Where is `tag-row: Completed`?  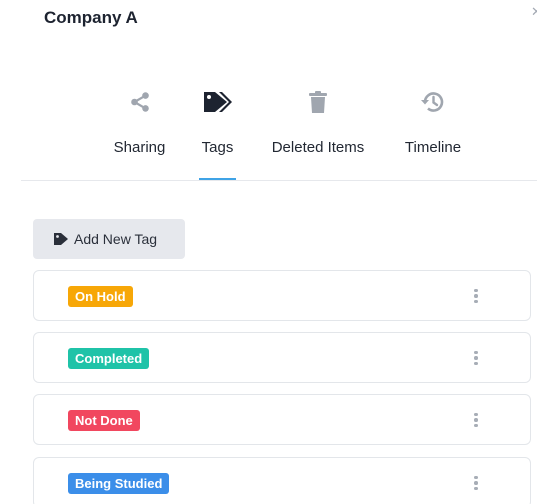 tag-row: Completed is located at coordinates (282, 357).